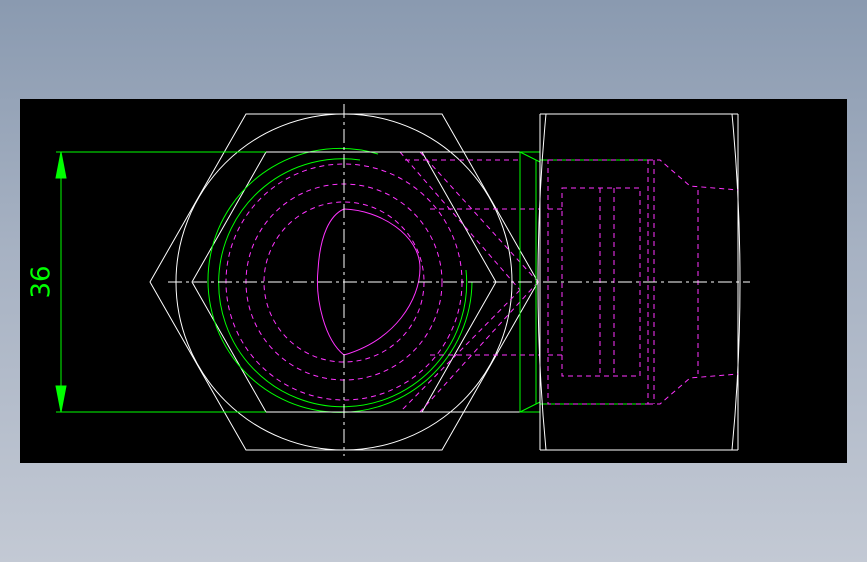 The height and width of the screenshot is (562, 867). What do you see at coordinates (693, 175) in the screenshot?
I see `side-hidden-taper-top` at bounding box center [693, 175].